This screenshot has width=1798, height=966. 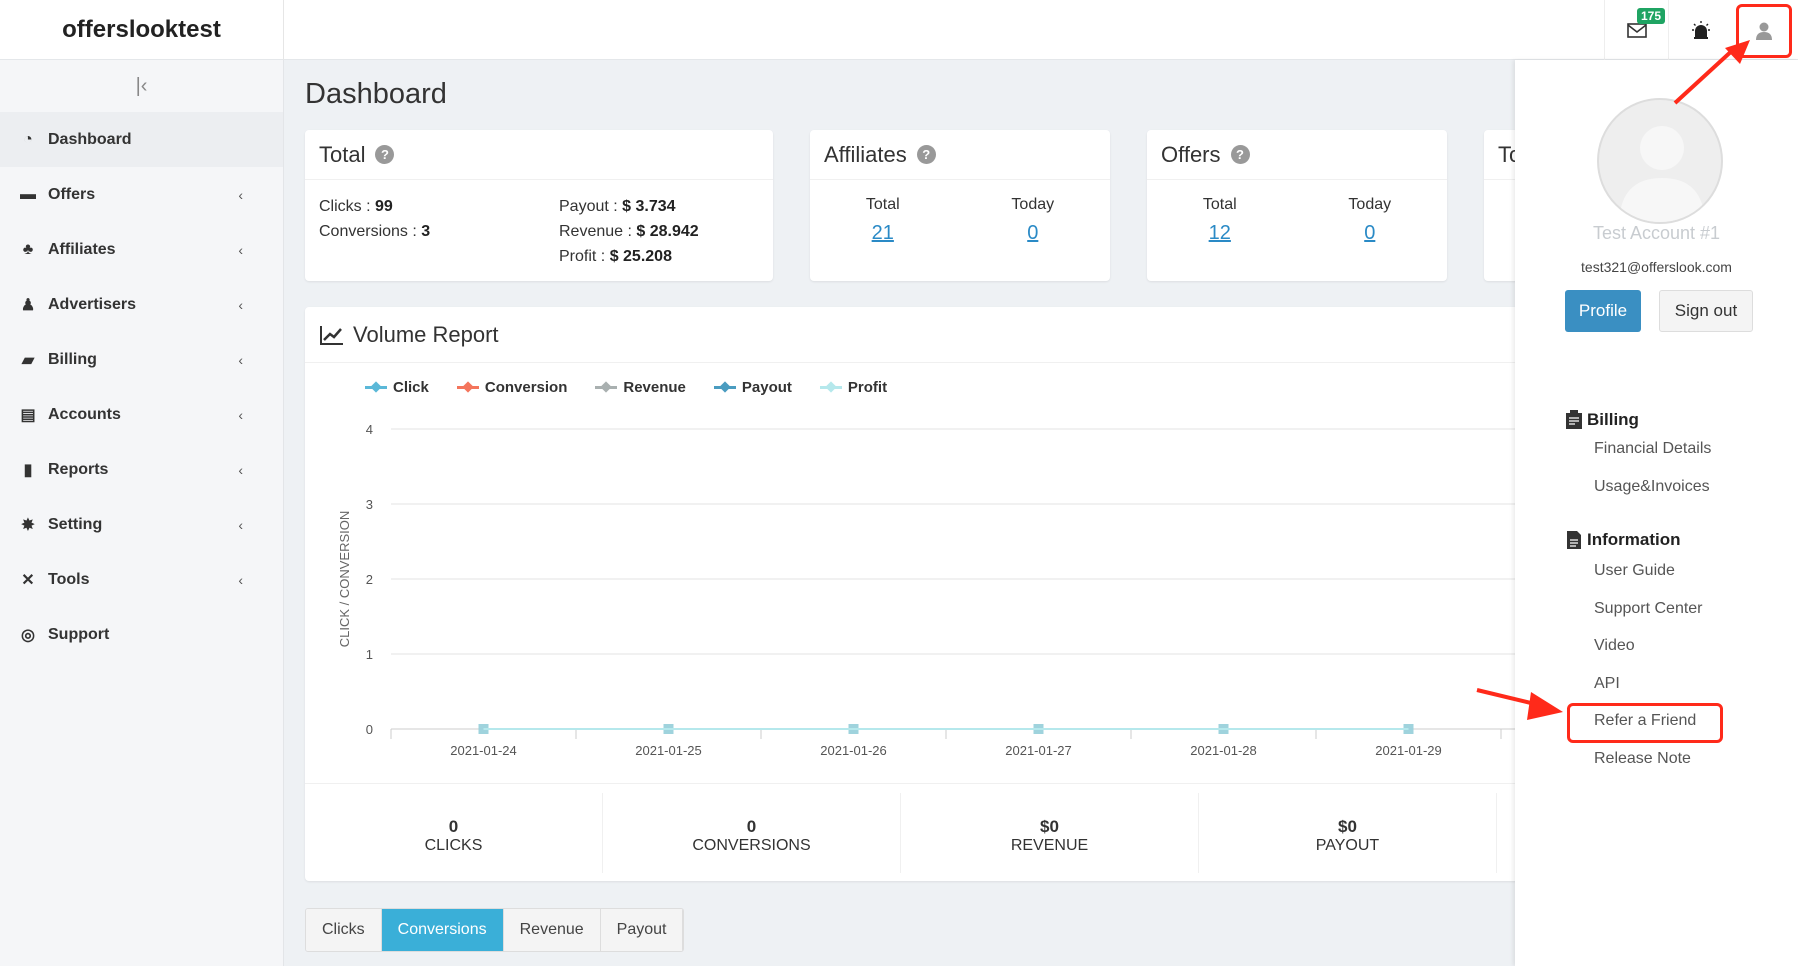 What do you see at coordinates (1347, 845) in the screenshot?
I see `summary-label: PAYOUT` at bounding box center [1347, 845].